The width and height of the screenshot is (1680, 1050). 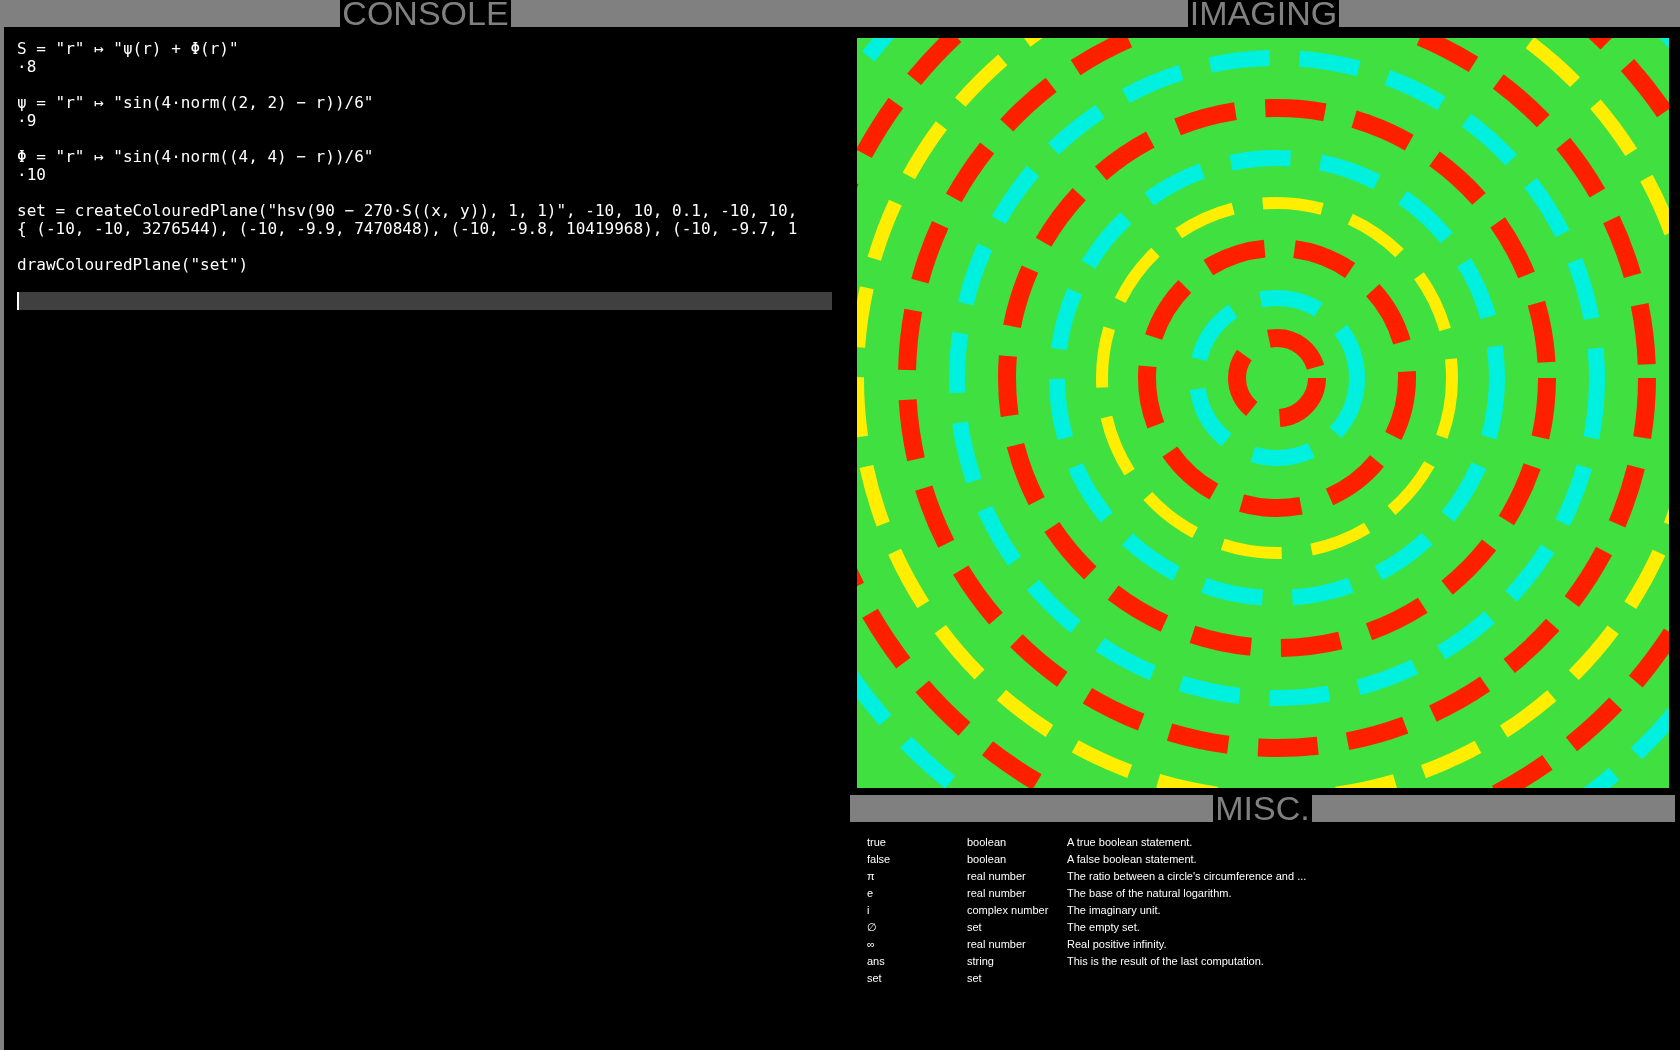 I want to click on result-text: ·10, so click(x=31, y=175).